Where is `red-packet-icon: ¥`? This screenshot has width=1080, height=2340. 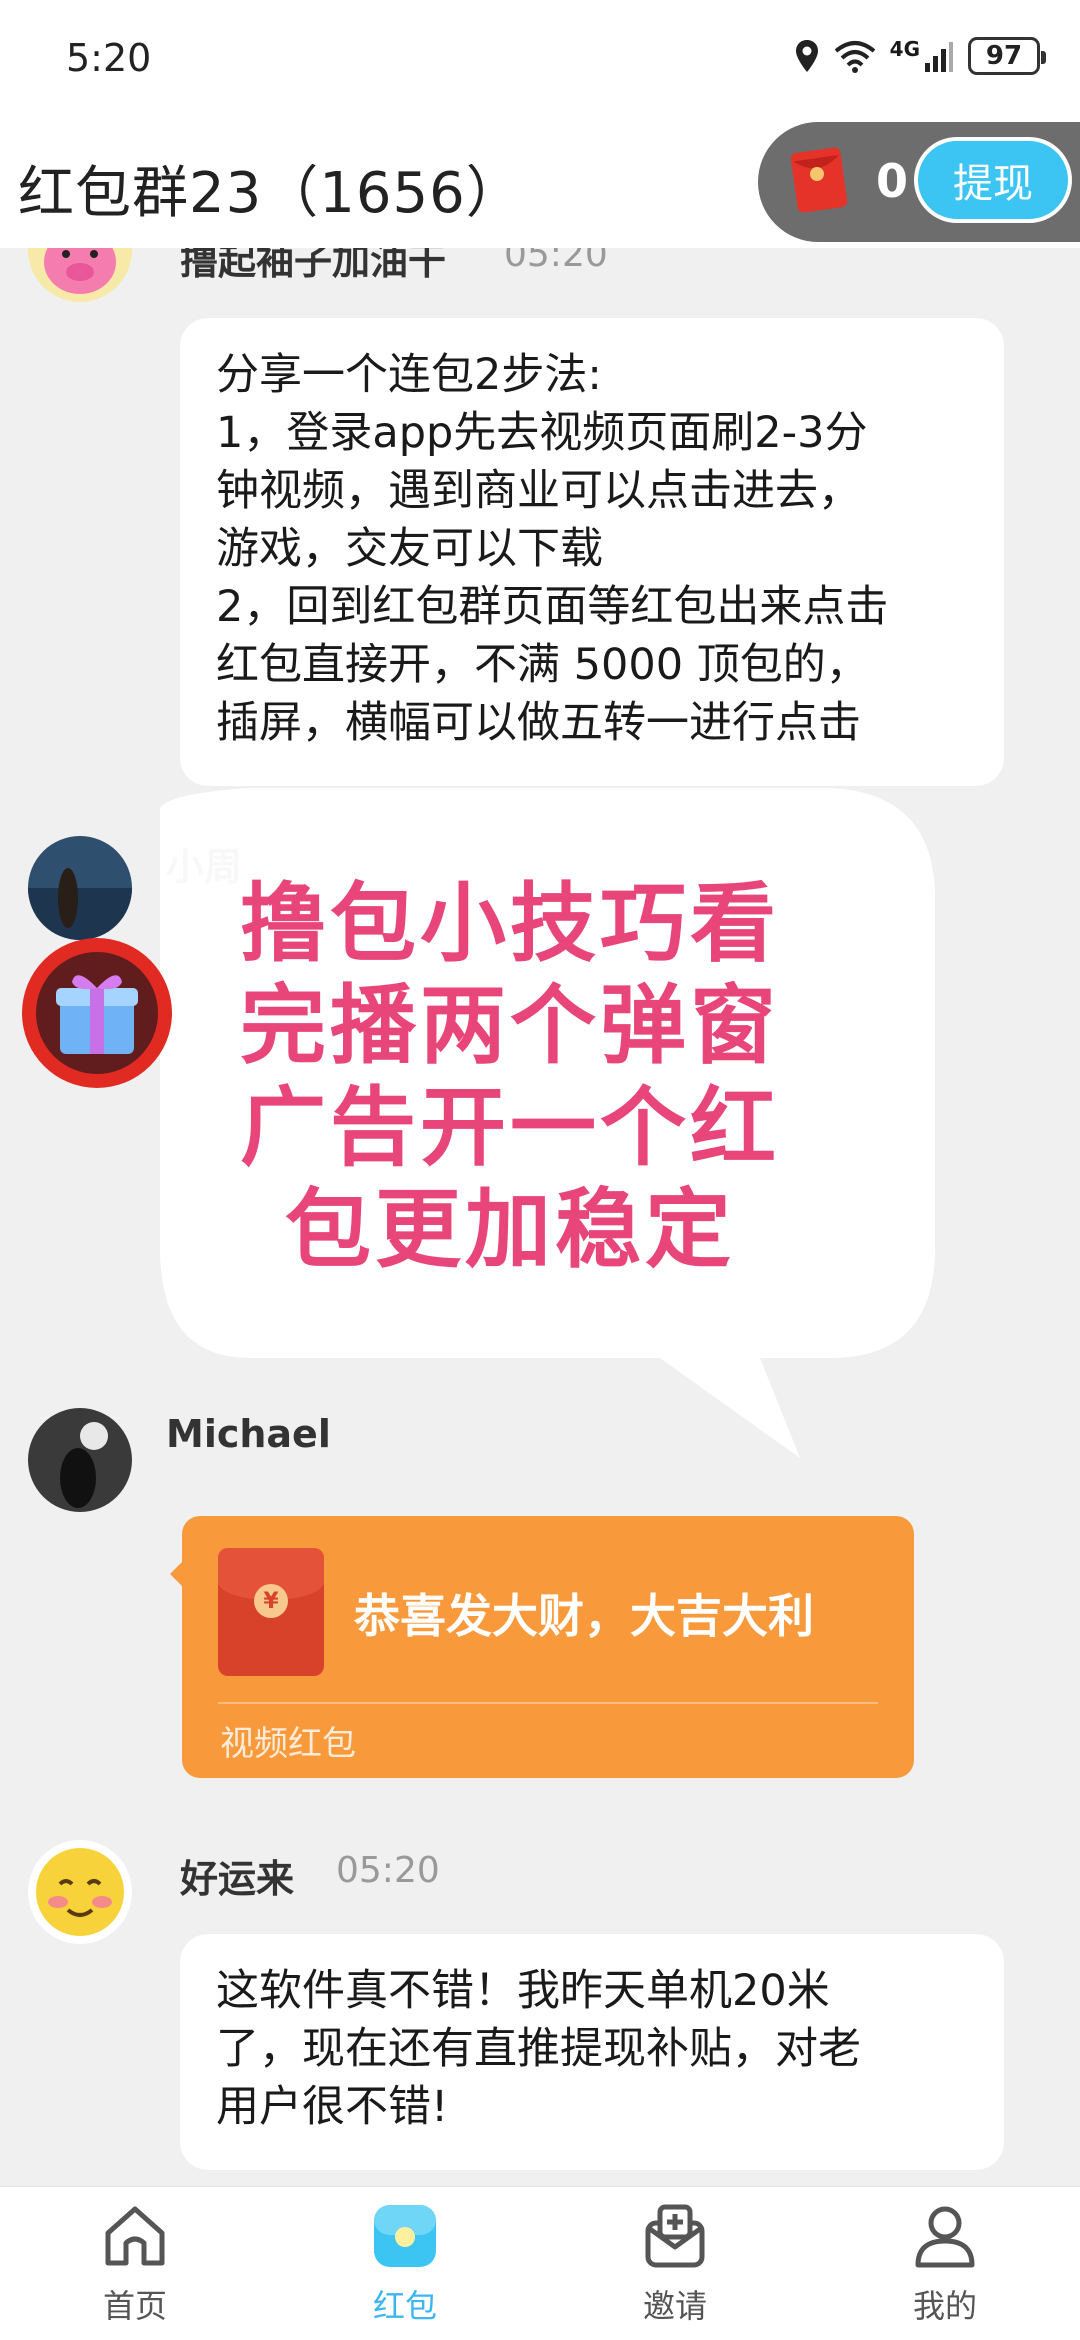 red-packet-icon: ¥ is located at coordinates (271, 1612).